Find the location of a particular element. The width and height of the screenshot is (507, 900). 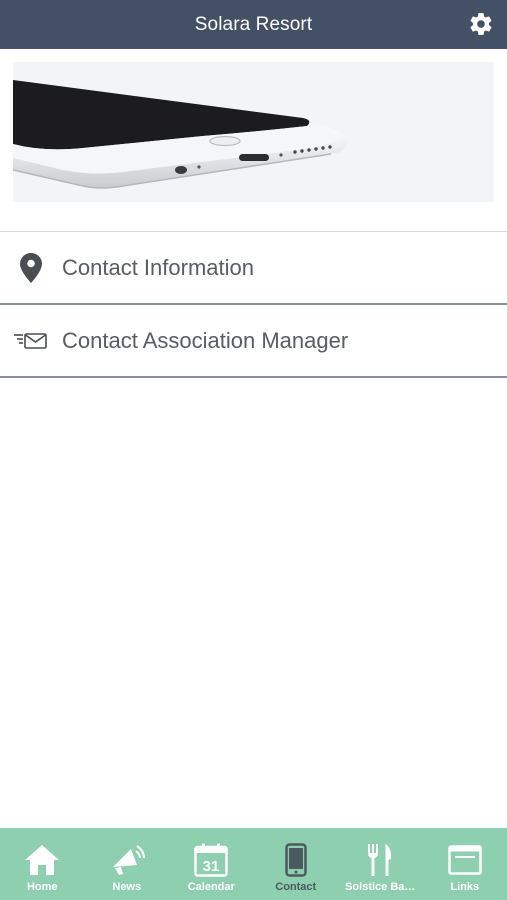

tab-home: Home is located at coordinates (42, 864).